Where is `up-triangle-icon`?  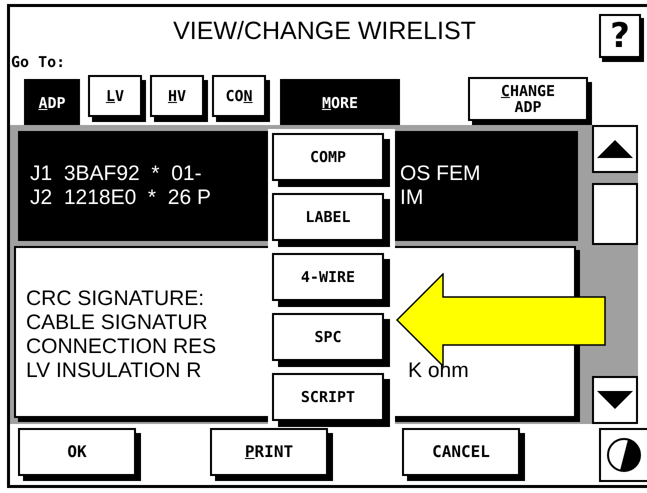
up-triangle-icon is located at coordinates (615, 149).